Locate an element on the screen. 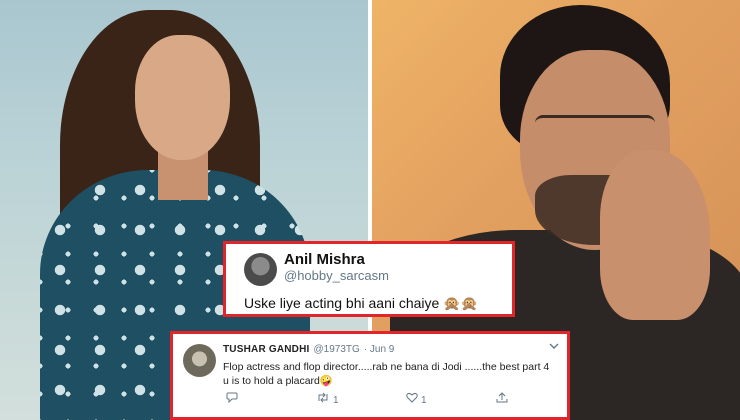 The width and height of the screenshot is (740, 420). reply-button is located at coordinates (230, 399).